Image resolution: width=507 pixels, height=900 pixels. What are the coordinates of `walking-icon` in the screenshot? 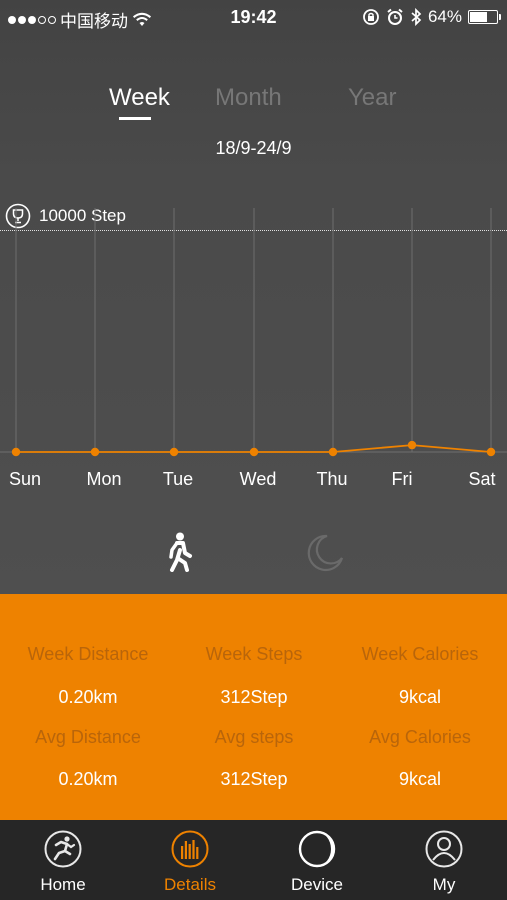 It's located at (178, 552).